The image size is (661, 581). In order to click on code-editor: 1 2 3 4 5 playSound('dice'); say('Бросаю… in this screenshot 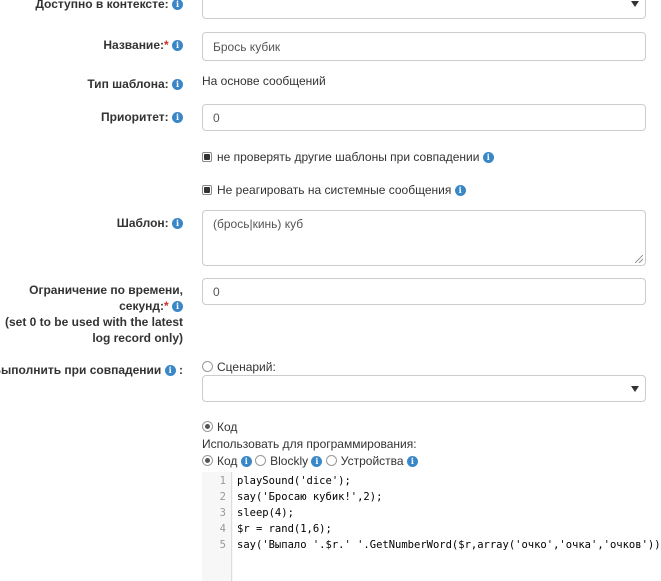, I will do `click(431, 526)`.